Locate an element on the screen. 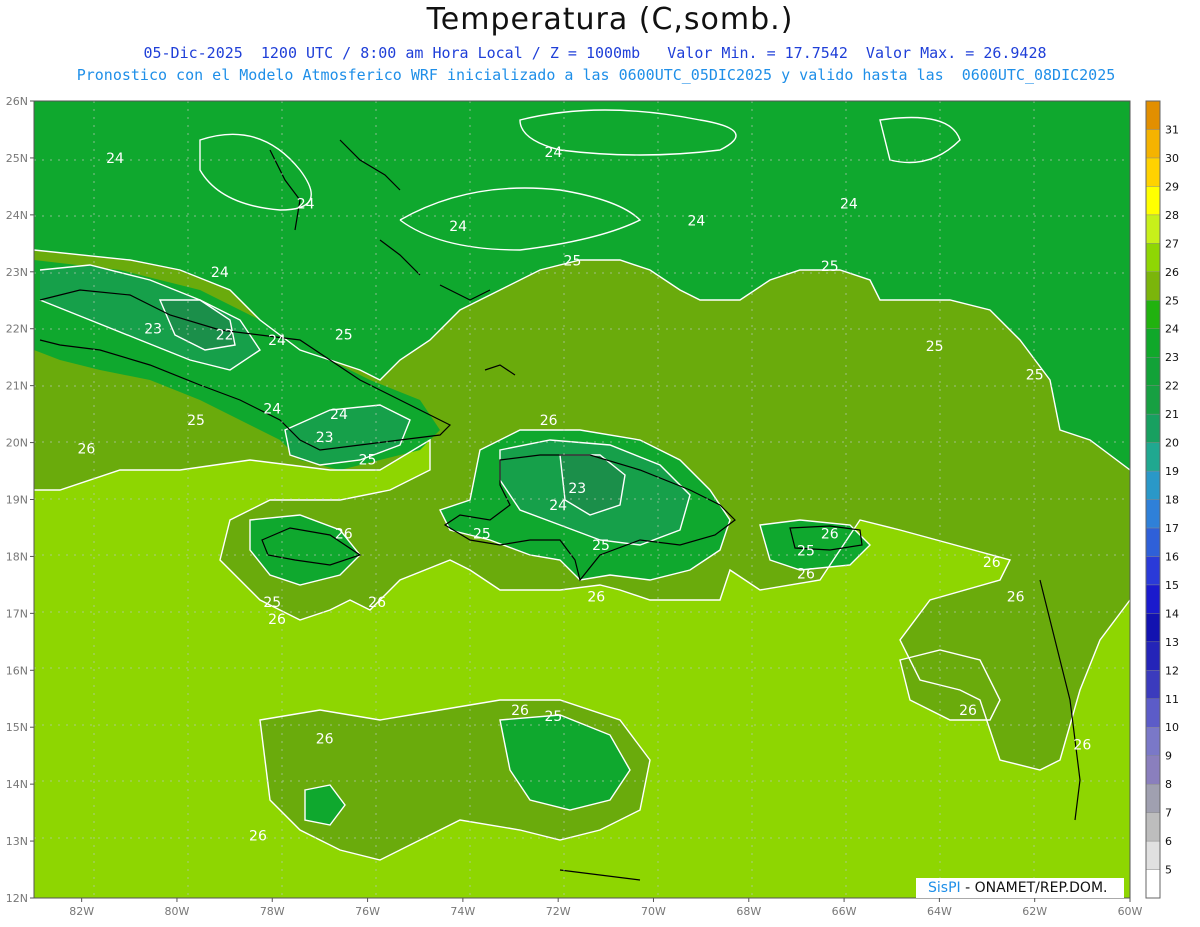  lon-tick-label: 66W is located at coordinates (844, 911).